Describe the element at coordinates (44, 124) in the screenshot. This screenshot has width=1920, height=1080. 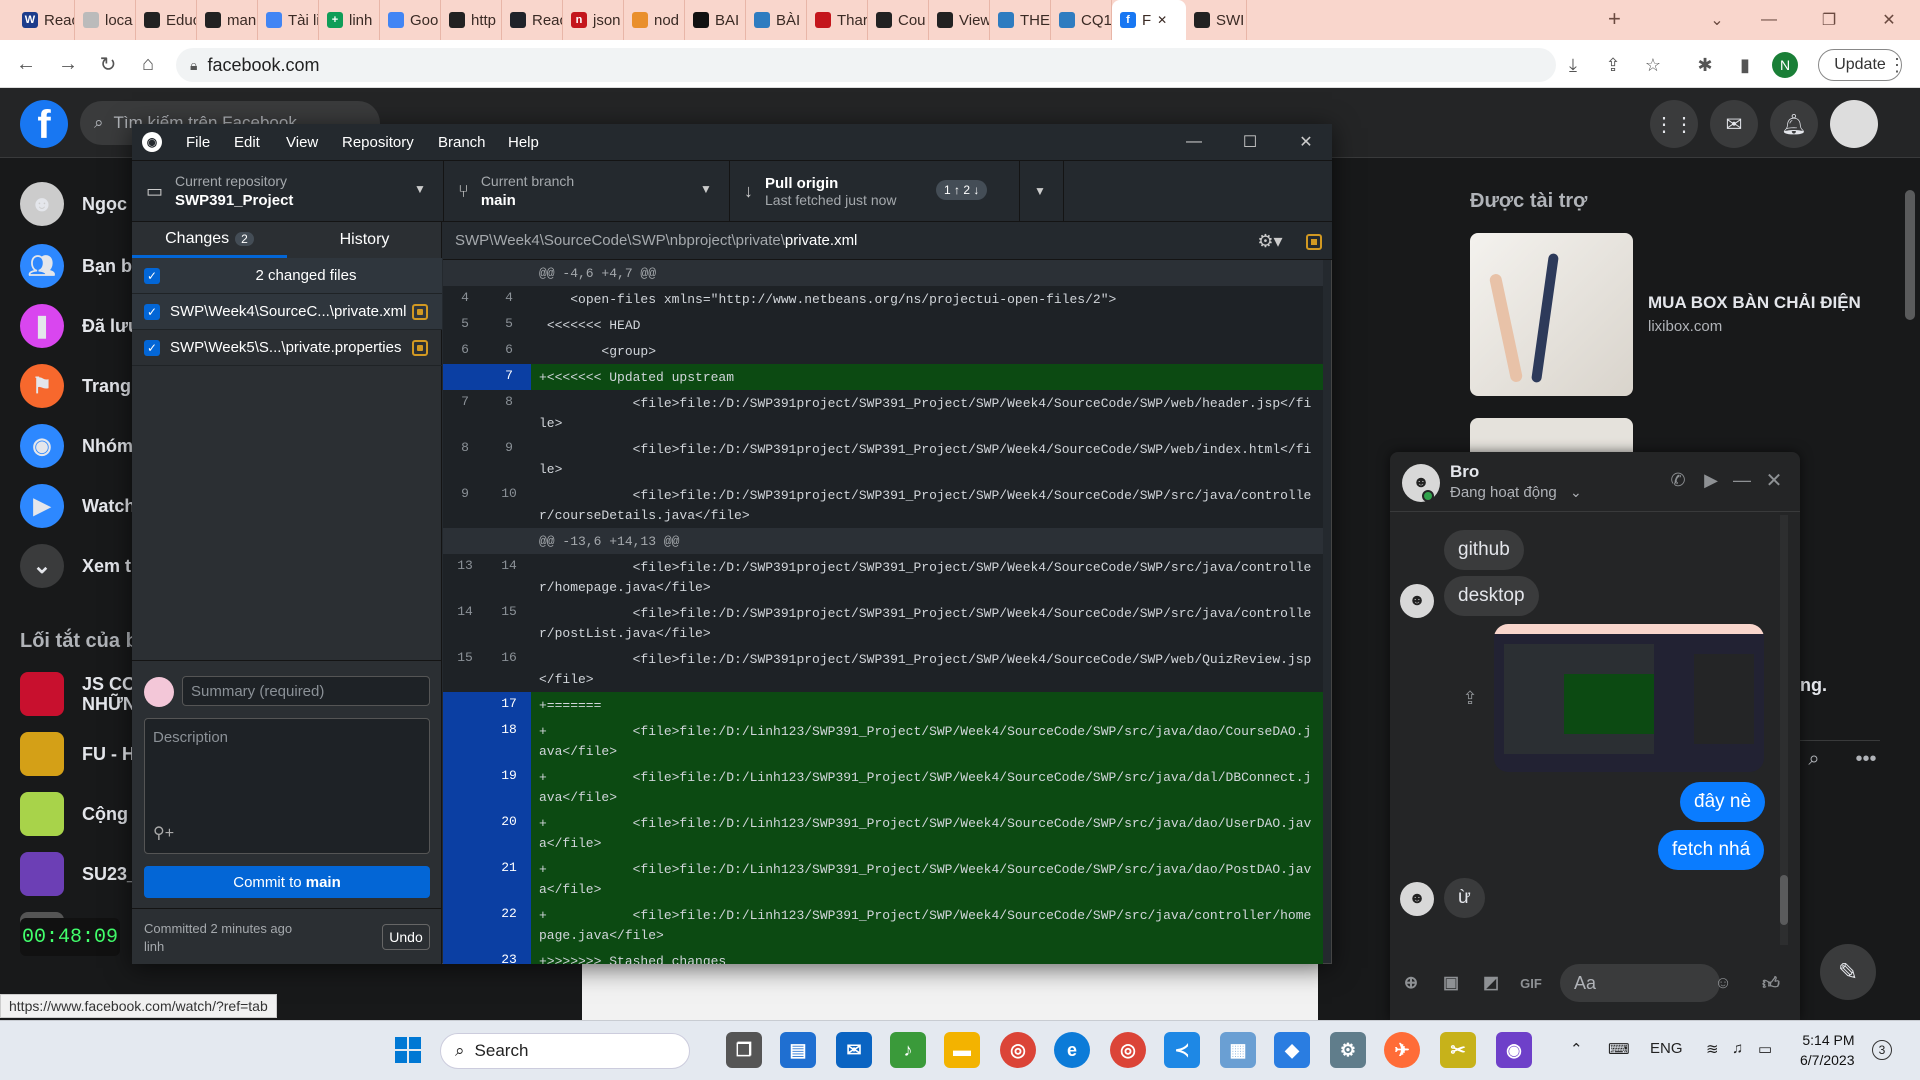
I see `facebook-logo: f` at that location.